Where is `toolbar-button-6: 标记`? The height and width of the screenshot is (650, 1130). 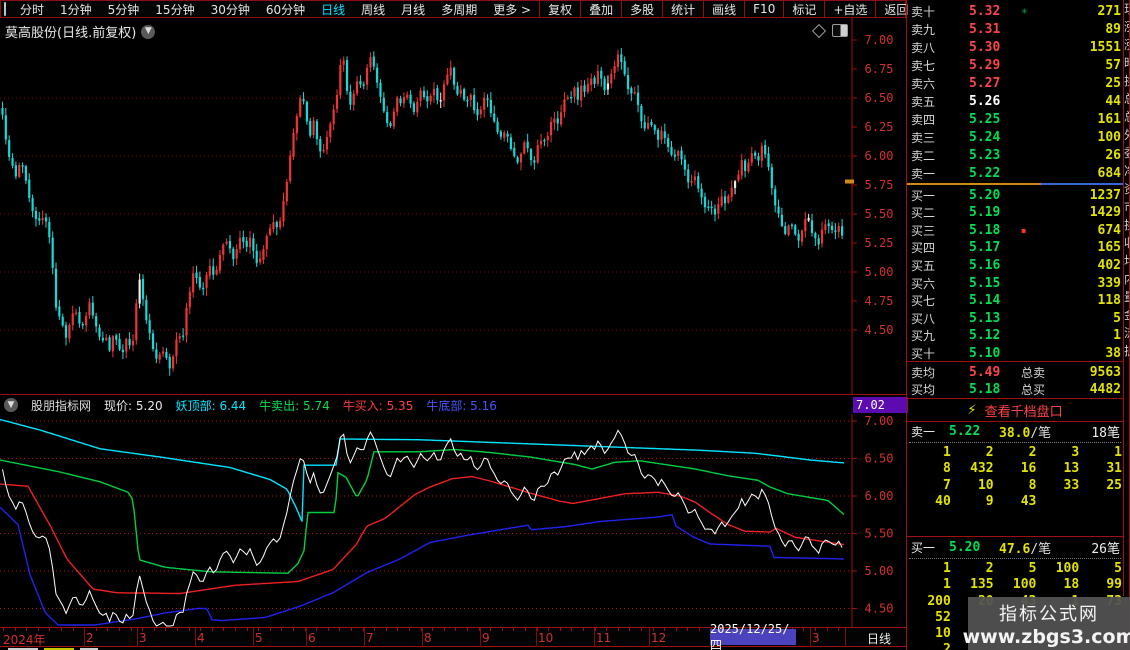 toolbar-button-6: 标记 is located at coordinates (803, 9).